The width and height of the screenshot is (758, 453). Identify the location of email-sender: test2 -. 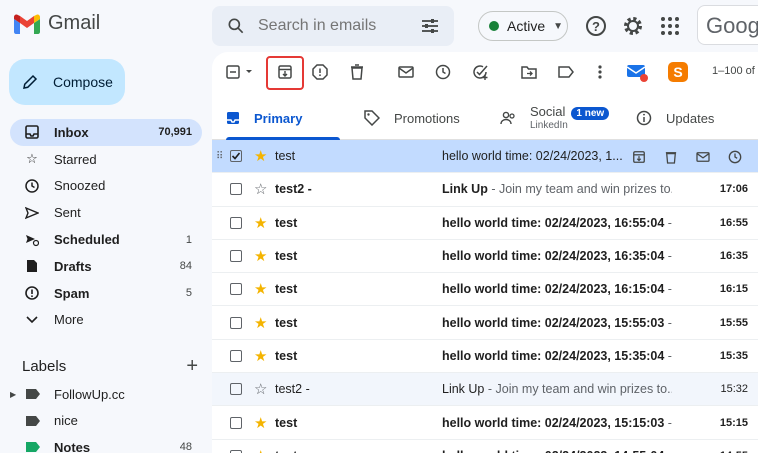
(293, 189).